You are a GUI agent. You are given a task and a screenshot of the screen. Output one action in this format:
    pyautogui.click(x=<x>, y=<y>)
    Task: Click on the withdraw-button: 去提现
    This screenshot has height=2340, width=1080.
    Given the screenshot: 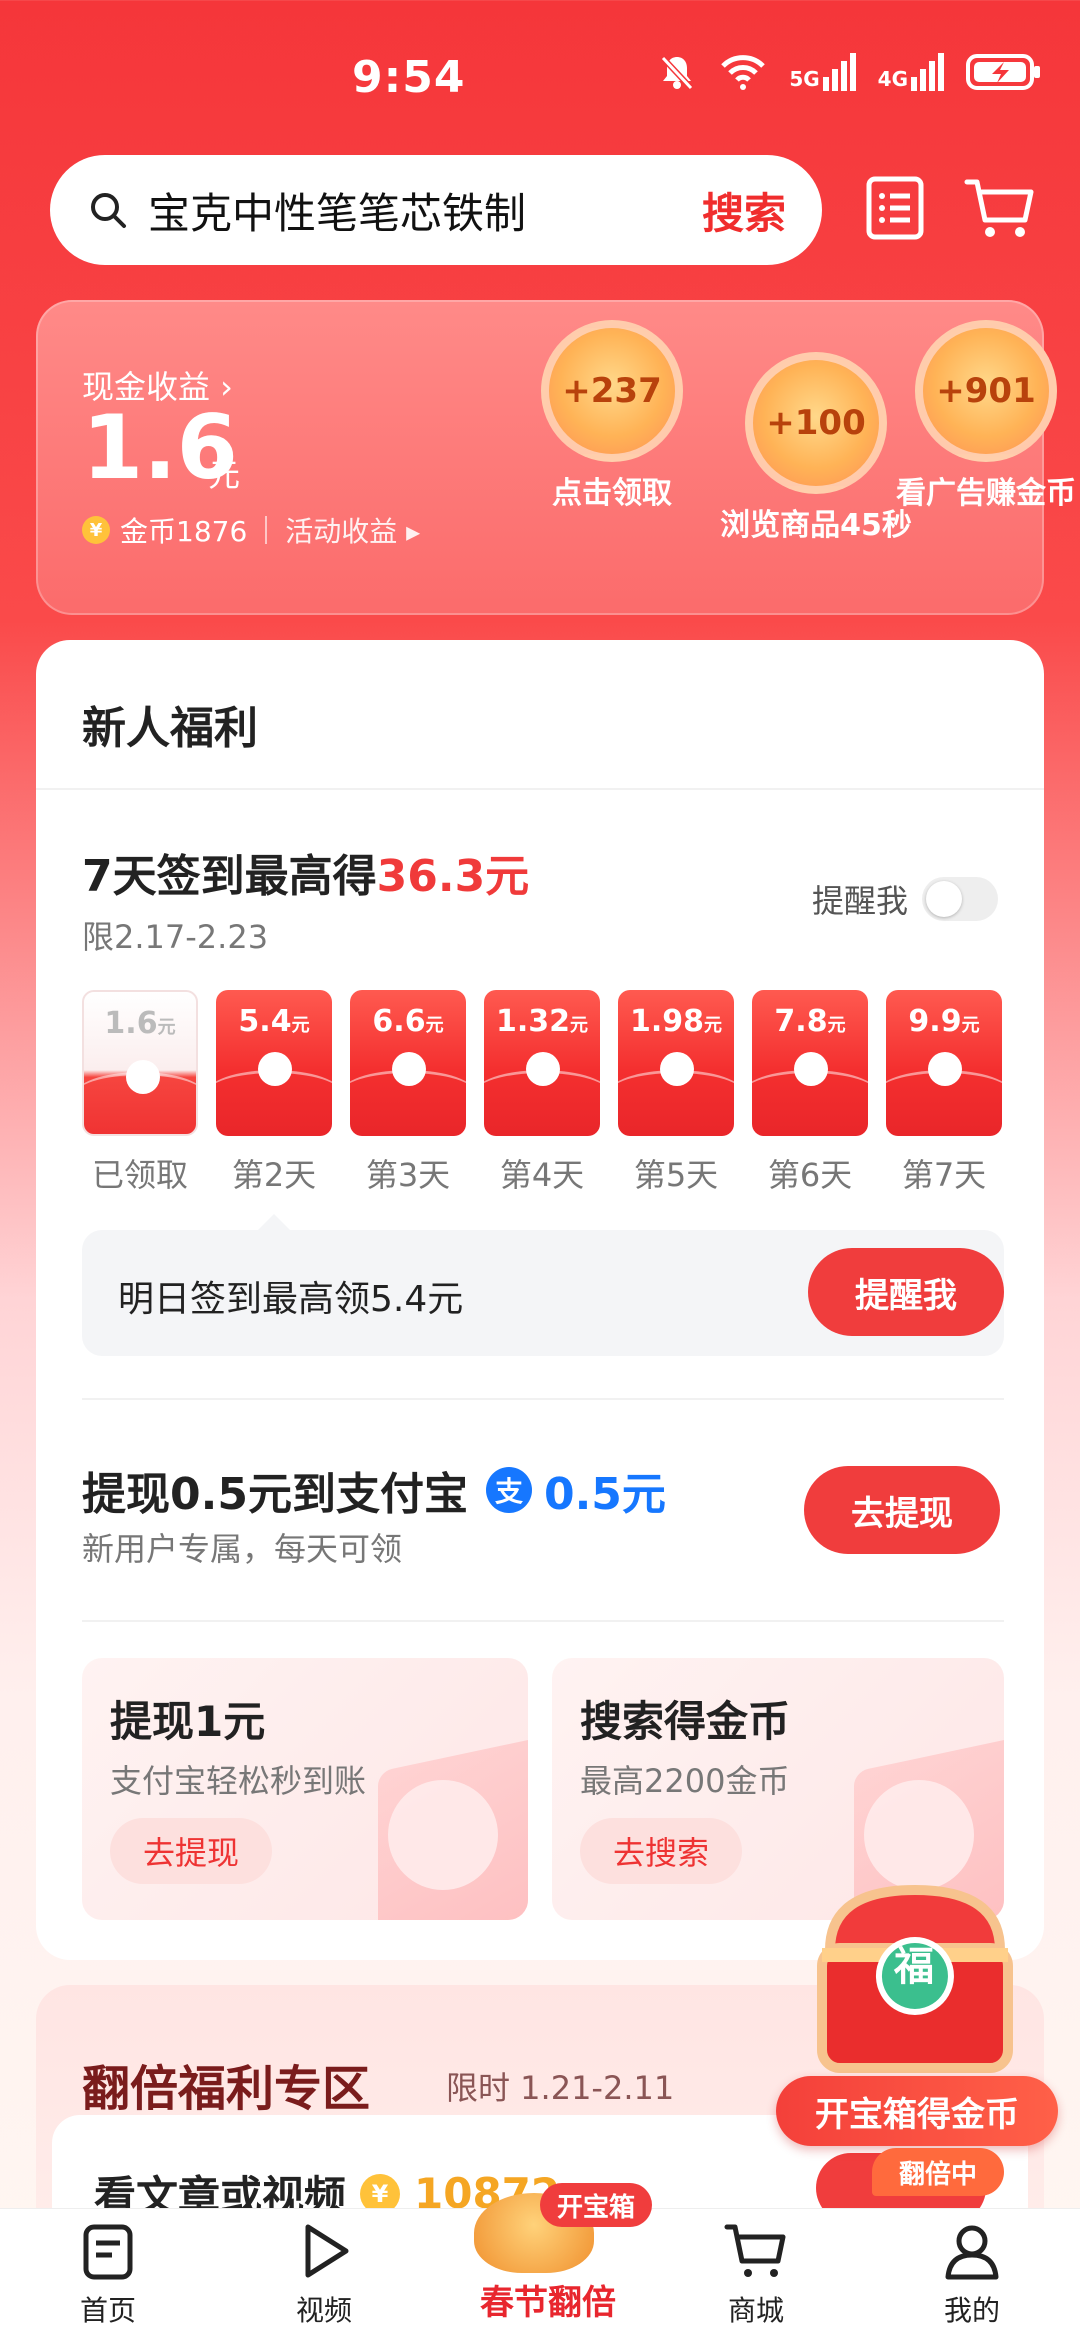 What is the action you would take?
    pyautogui.click(x=902, y=1510)
    